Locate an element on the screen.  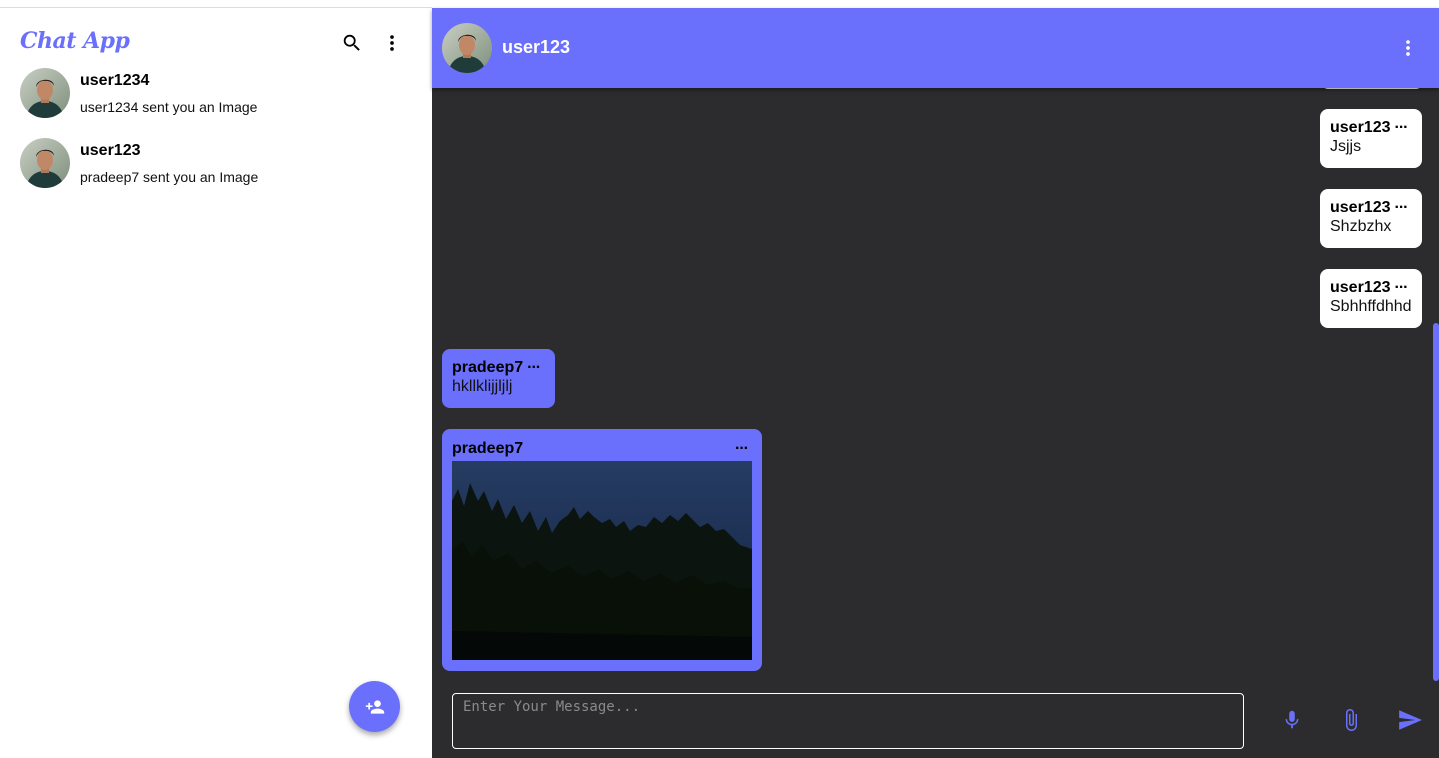
attach-button is located at coordinates (1351, 720).